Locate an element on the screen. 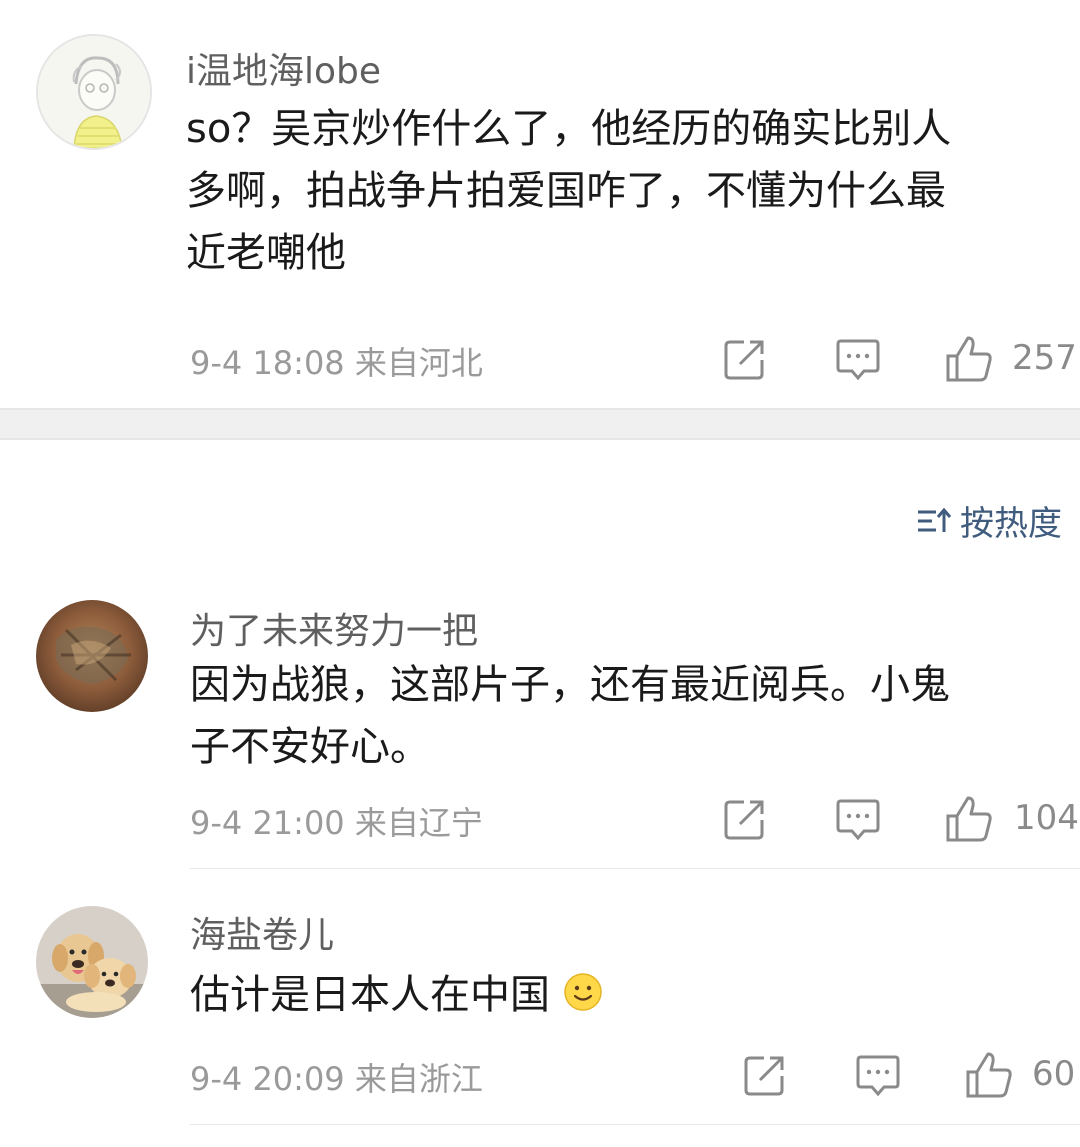 This screenshot has height=1147, width=1080. section-divider is located at coordinates (540, 424).